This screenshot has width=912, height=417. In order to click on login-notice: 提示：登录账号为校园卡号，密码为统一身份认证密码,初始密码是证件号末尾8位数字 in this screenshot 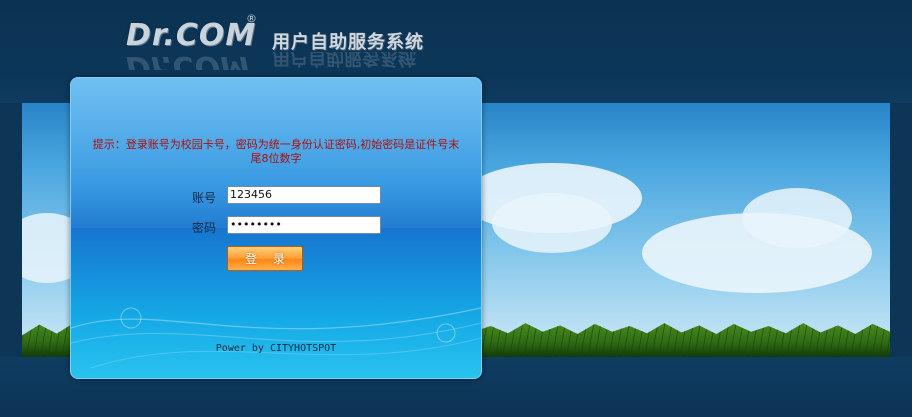, I will do `click(276, 151)`.